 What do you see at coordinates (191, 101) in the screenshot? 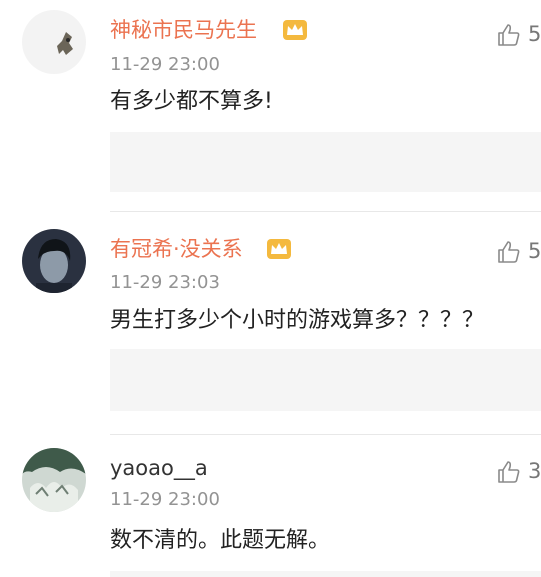
I see `comment-text: 有多少都不算多!` at bounding box center [191, 101].